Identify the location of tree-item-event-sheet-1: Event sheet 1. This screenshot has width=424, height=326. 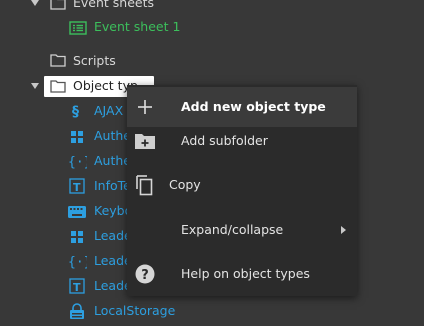
(212, 27).